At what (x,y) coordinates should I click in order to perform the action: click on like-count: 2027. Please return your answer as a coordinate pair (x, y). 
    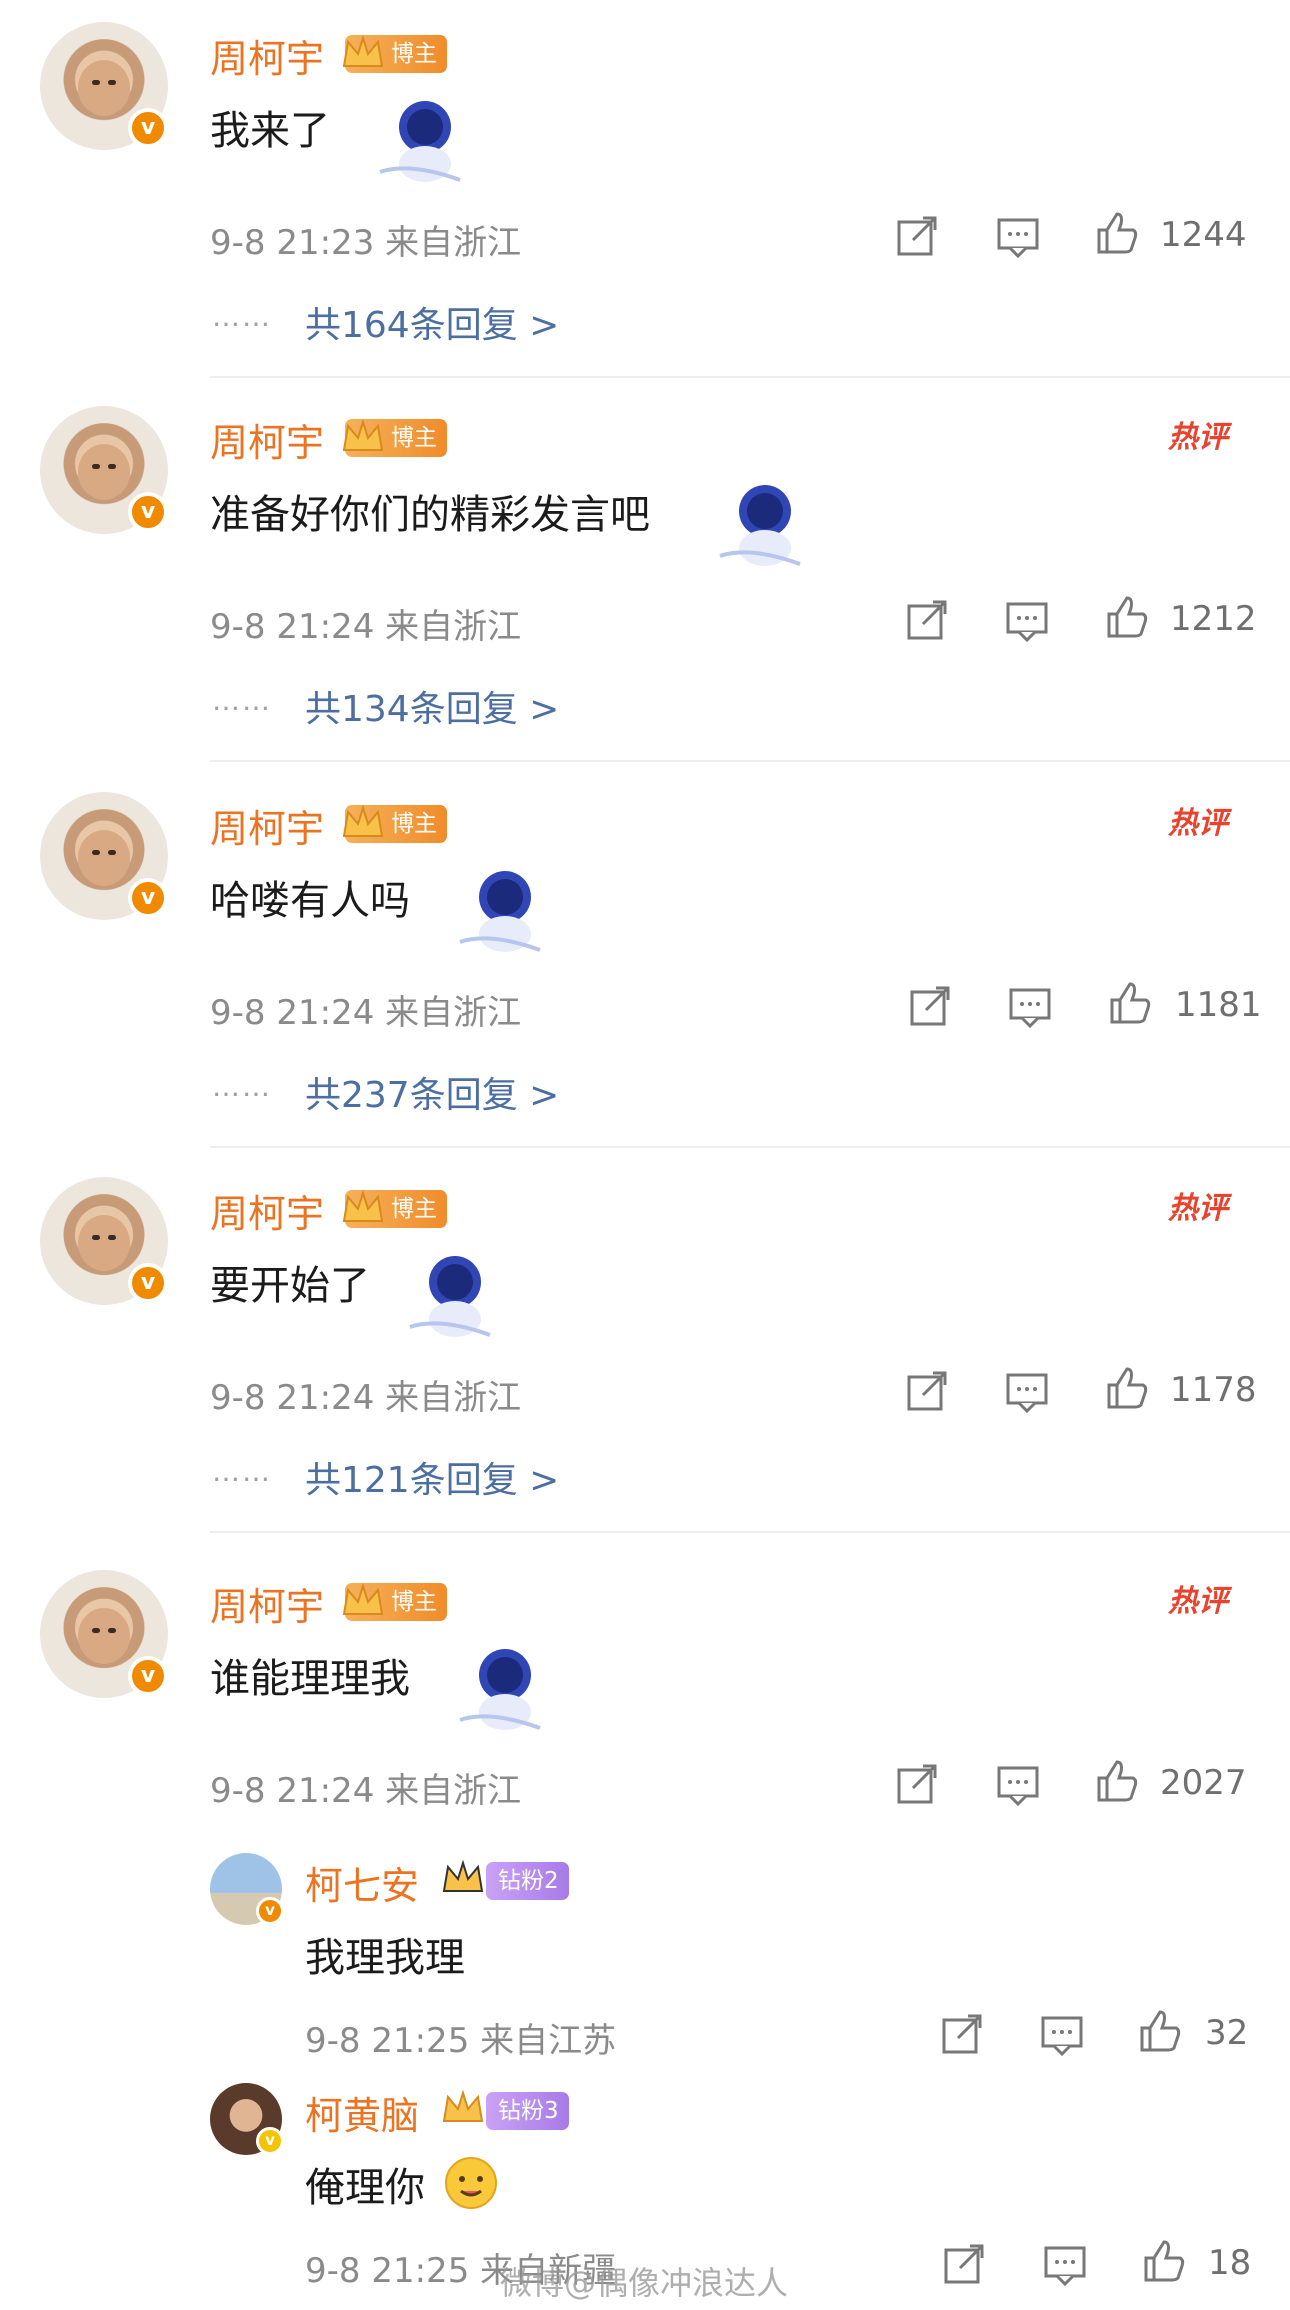
    Looking at the image, I should click on (1203, 1783).